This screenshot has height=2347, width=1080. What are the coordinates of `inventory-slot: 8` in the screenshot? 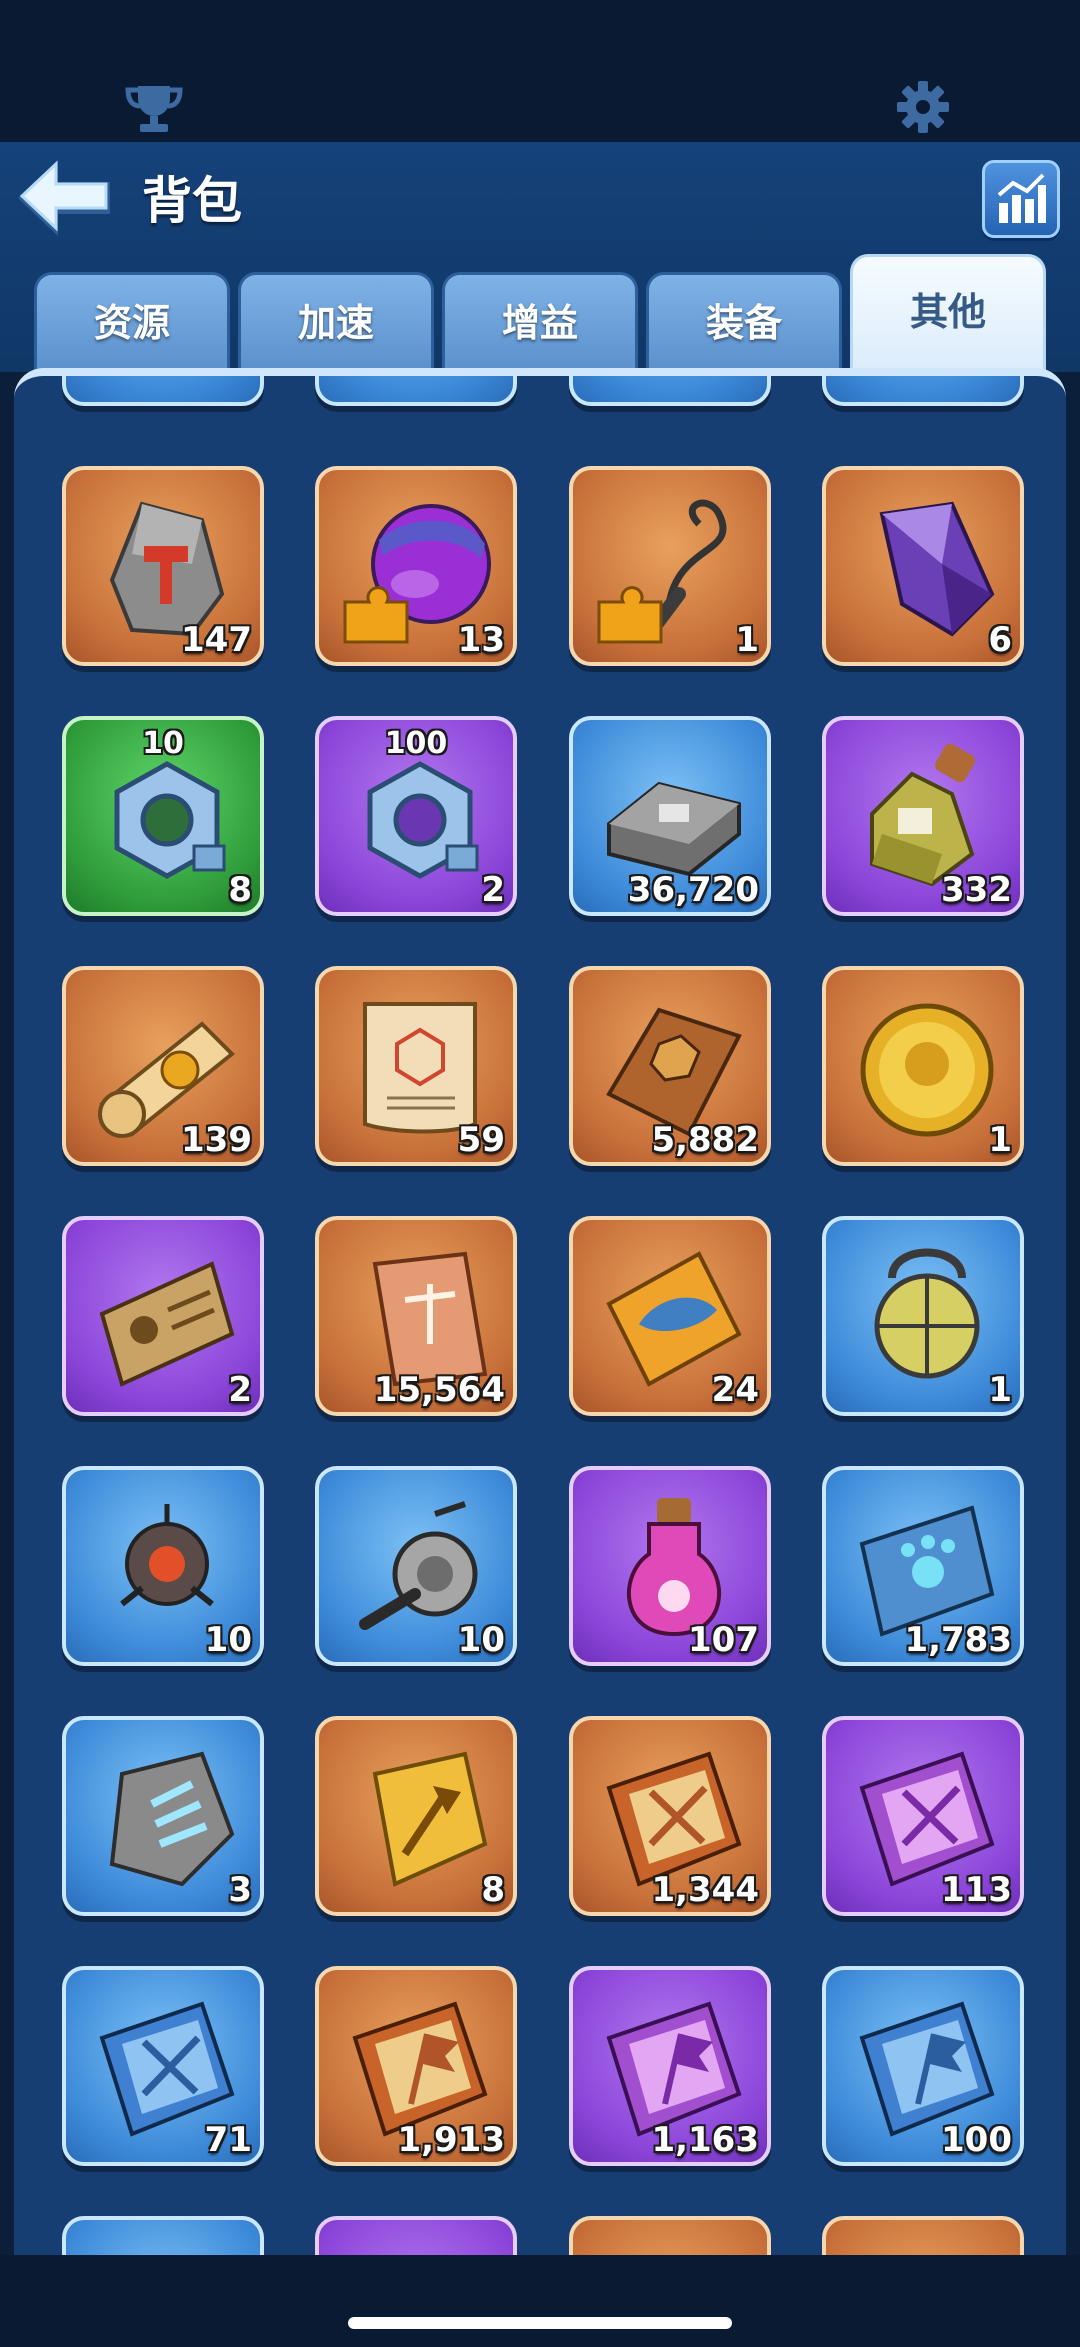 It's located at (416, 1816).